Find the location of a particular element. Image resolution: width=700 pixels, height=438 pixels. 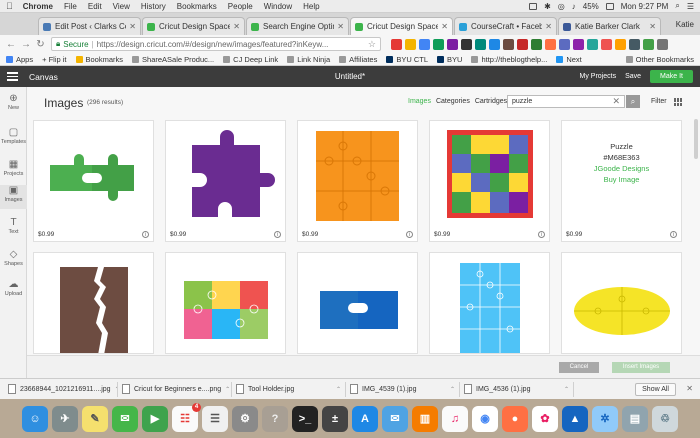

clear-search-icon: ✕ is located at coordinates (616, 101).